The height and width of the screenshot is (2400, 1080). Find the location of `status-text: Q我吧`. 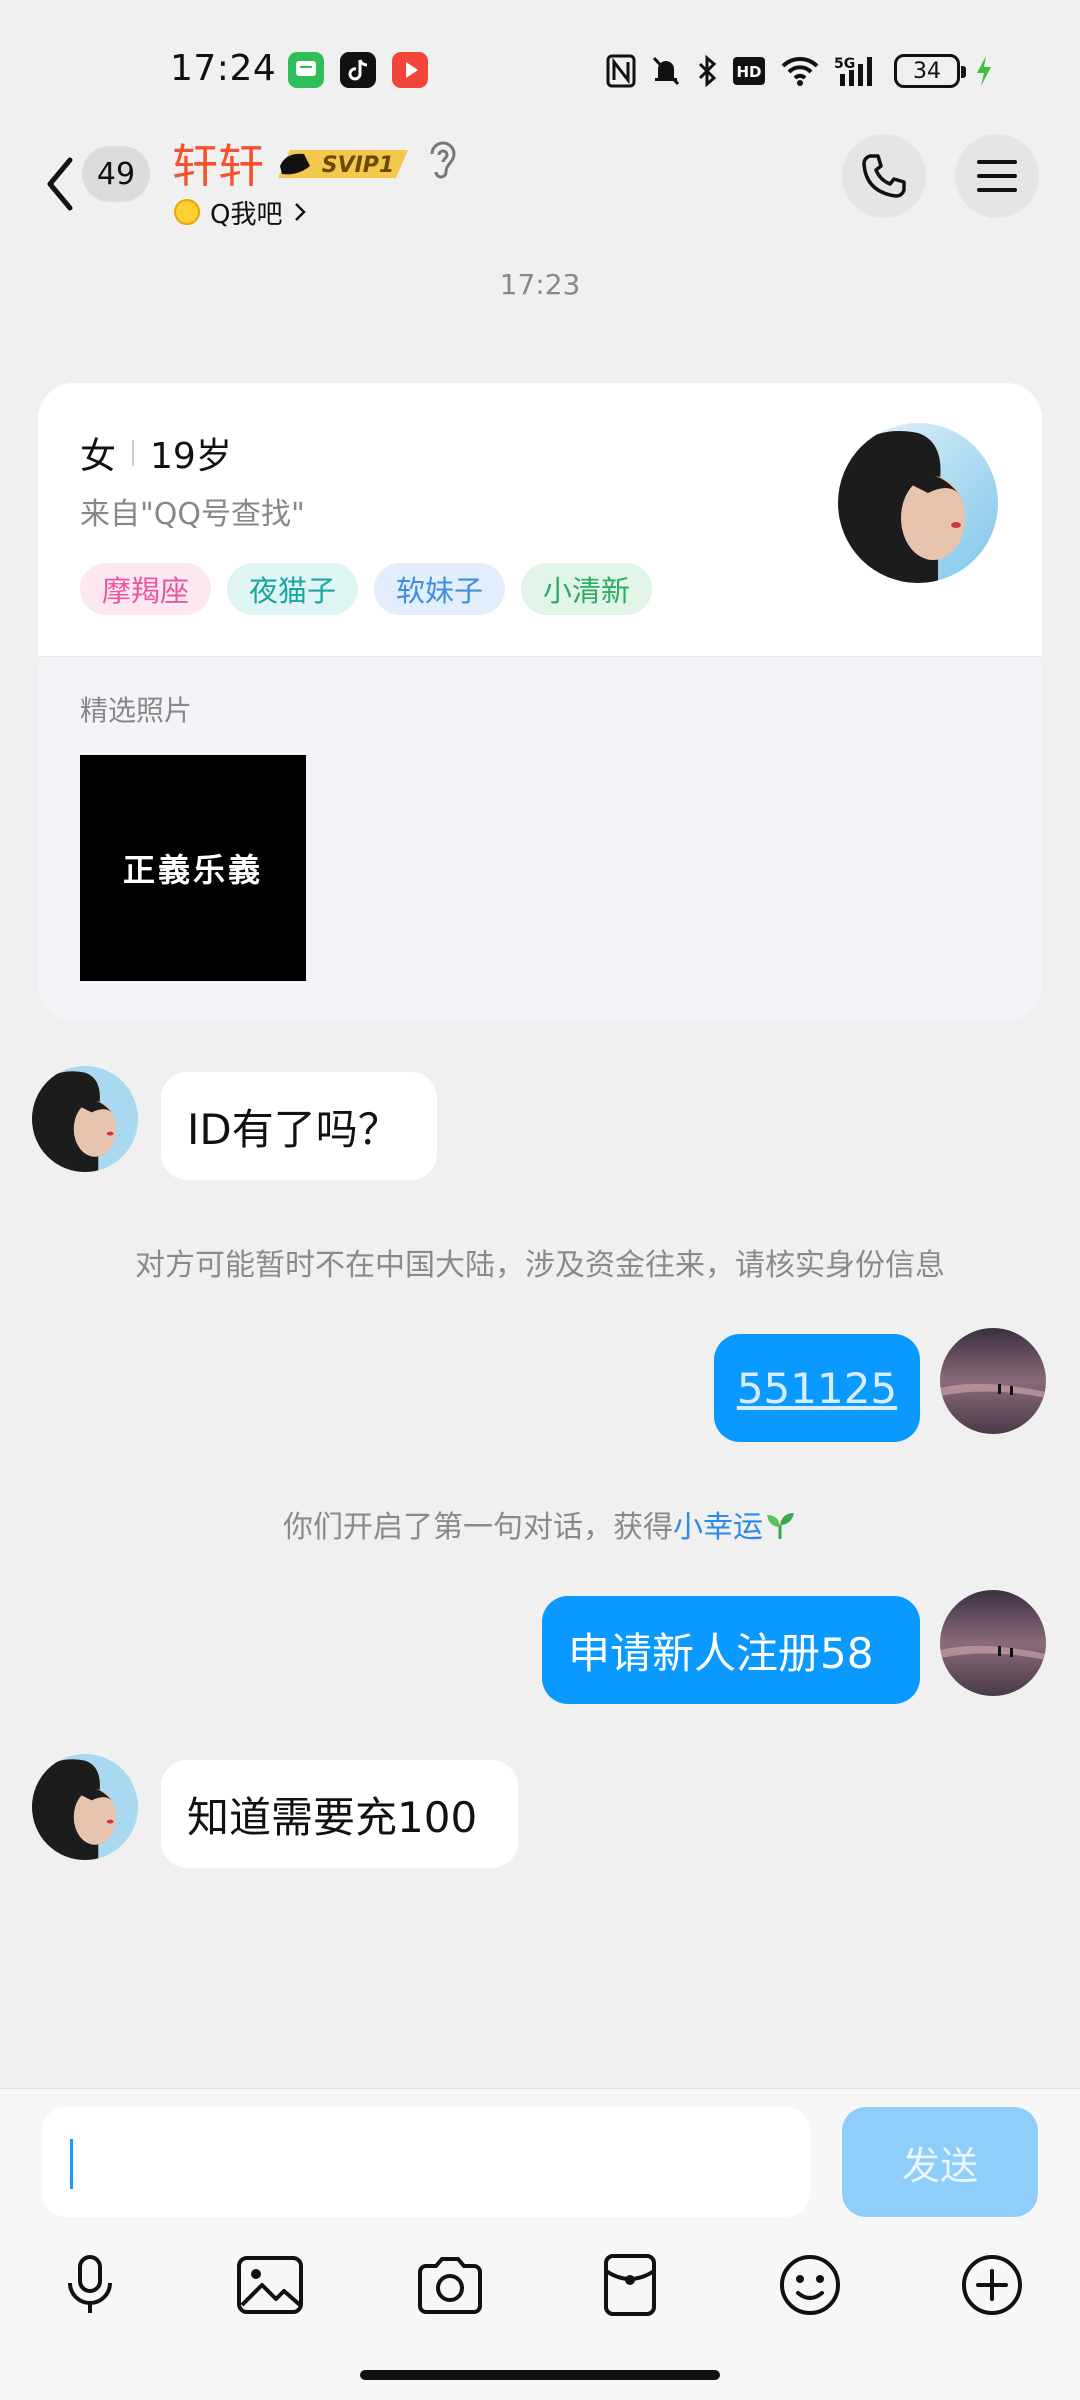

status-text: Q我吧 is located at coordinates (246, 214).